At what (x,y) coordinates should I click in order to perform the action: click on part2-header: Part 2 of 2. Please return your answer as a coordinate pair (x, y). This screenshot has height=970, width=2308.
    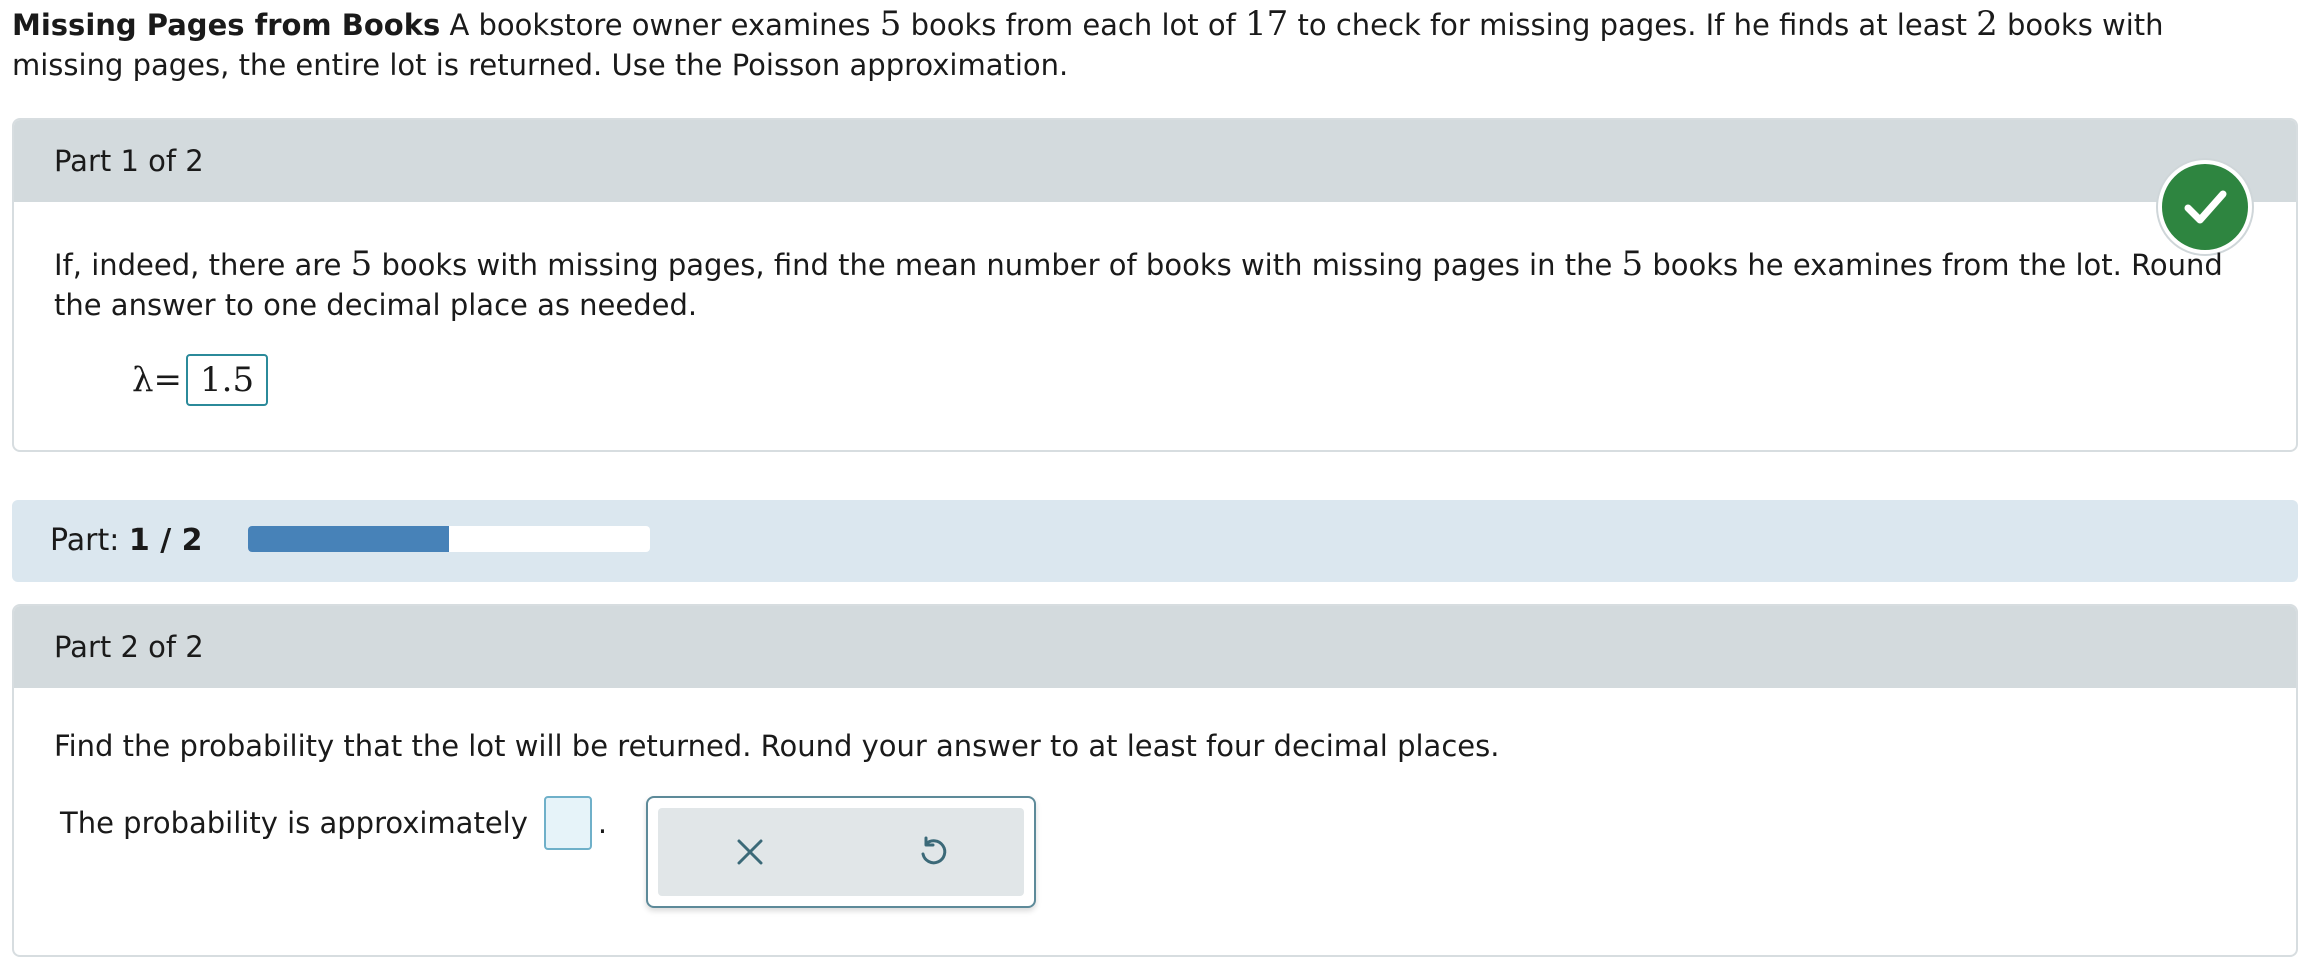
    Looking at the image, I should click on (1155, 647).